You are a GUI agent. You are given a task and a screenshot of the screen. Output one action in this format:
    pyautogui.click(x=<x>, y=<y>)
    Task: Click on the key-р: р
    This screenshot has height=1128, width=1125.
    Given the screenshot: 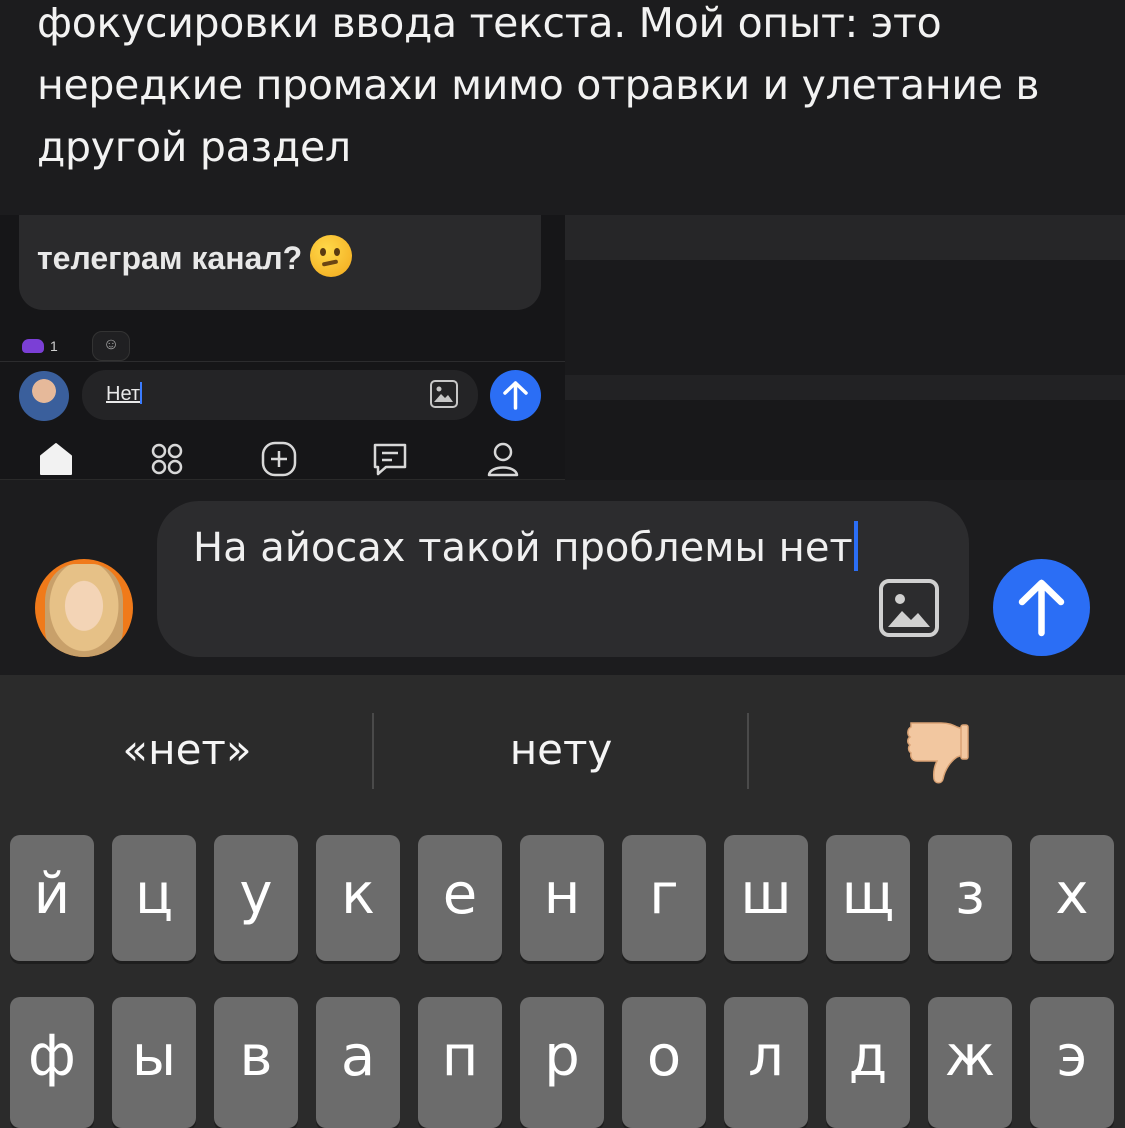 What is the action you would take?
    pyautogui.click(x=562, y=1062)
    